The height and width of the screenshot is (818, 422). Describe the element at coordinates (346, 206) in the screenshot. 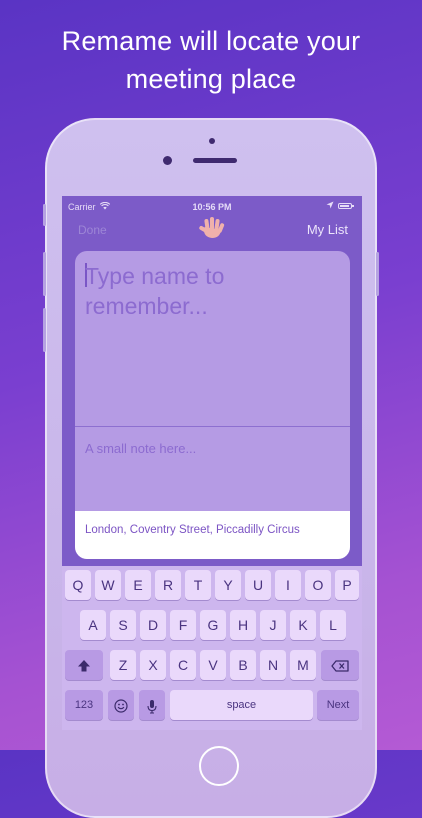

I see `battery-icon` at that location.